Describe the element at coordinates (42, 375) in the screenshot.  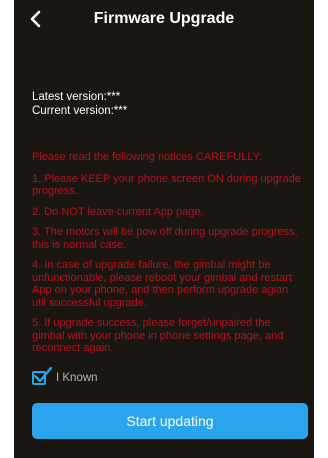
I see `agree-checkbox` at that location.